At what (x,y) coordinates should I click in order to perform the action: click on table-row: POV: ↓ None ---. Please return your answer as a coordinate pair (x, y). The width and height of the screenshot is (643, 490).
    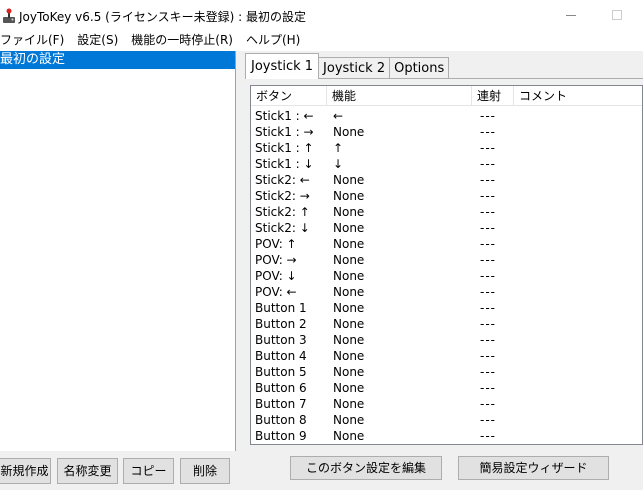
    Looking at the image, I should click on (446, 276).